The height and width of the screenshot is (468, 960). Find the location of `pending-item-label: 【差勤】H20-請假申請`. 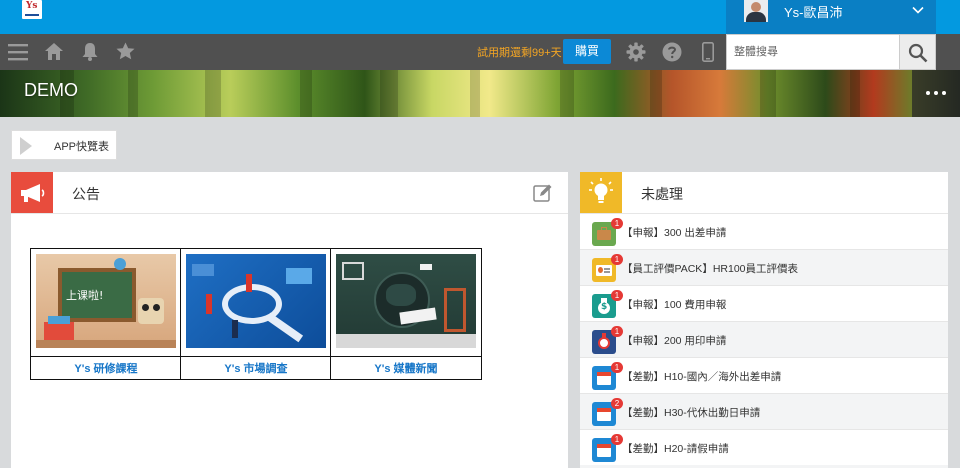

pending-item-label: 【差勤】H20-請假申請 is located at coordinates (675, 449).